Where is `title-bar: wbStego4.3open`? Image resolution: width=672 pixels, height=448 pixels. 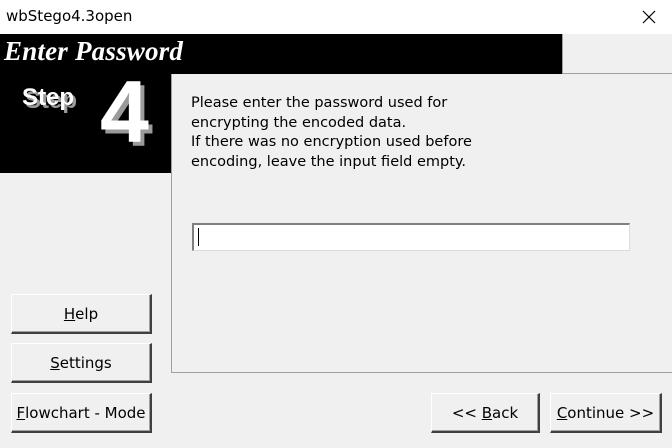 title-bar: wbStego4.3open is located at coordinates (336, 17).